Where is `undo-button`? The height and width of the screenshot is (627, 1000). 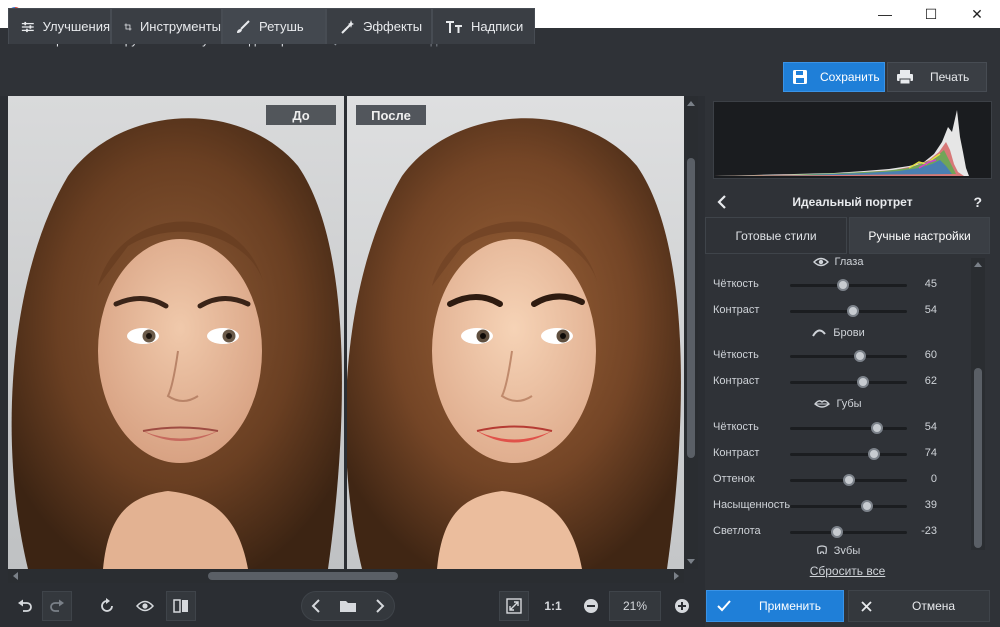 undo-button is located at coordinates (25, 606).